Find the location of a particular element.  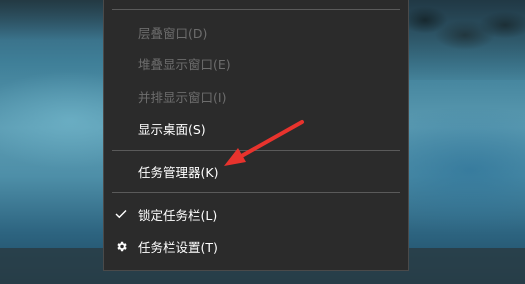

menu-item-label: 任务管理器(K) is located at coordinates (178, 172).